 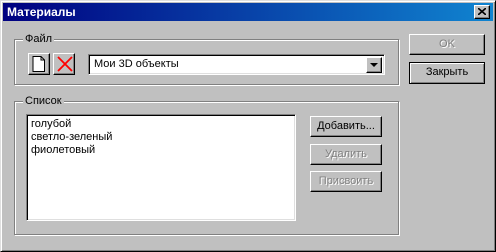 I want to click on delete-x-icon, so click(x=65, y=64).